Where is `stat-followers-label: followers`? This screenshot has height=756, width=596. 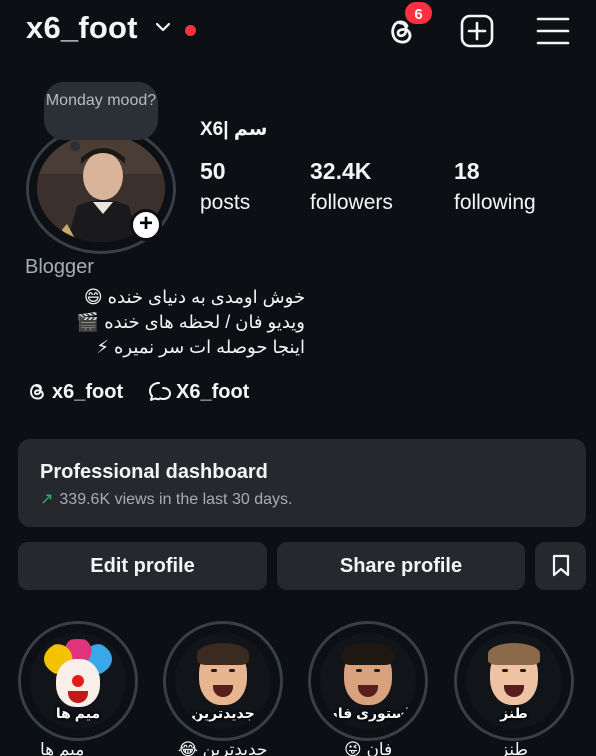
stat-followers-label: followers is located at coordinates (351, 202).